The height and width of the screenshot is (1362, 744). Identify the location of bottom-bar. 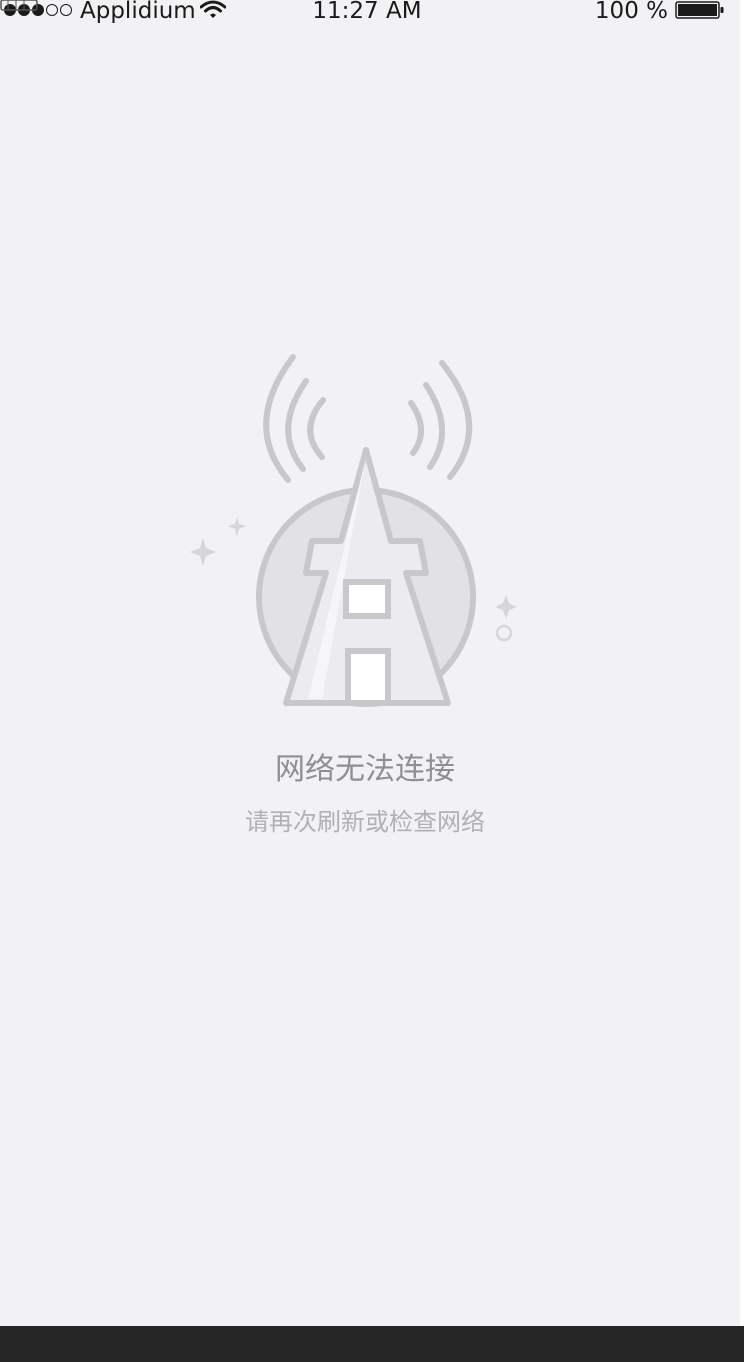
(372, 1344).